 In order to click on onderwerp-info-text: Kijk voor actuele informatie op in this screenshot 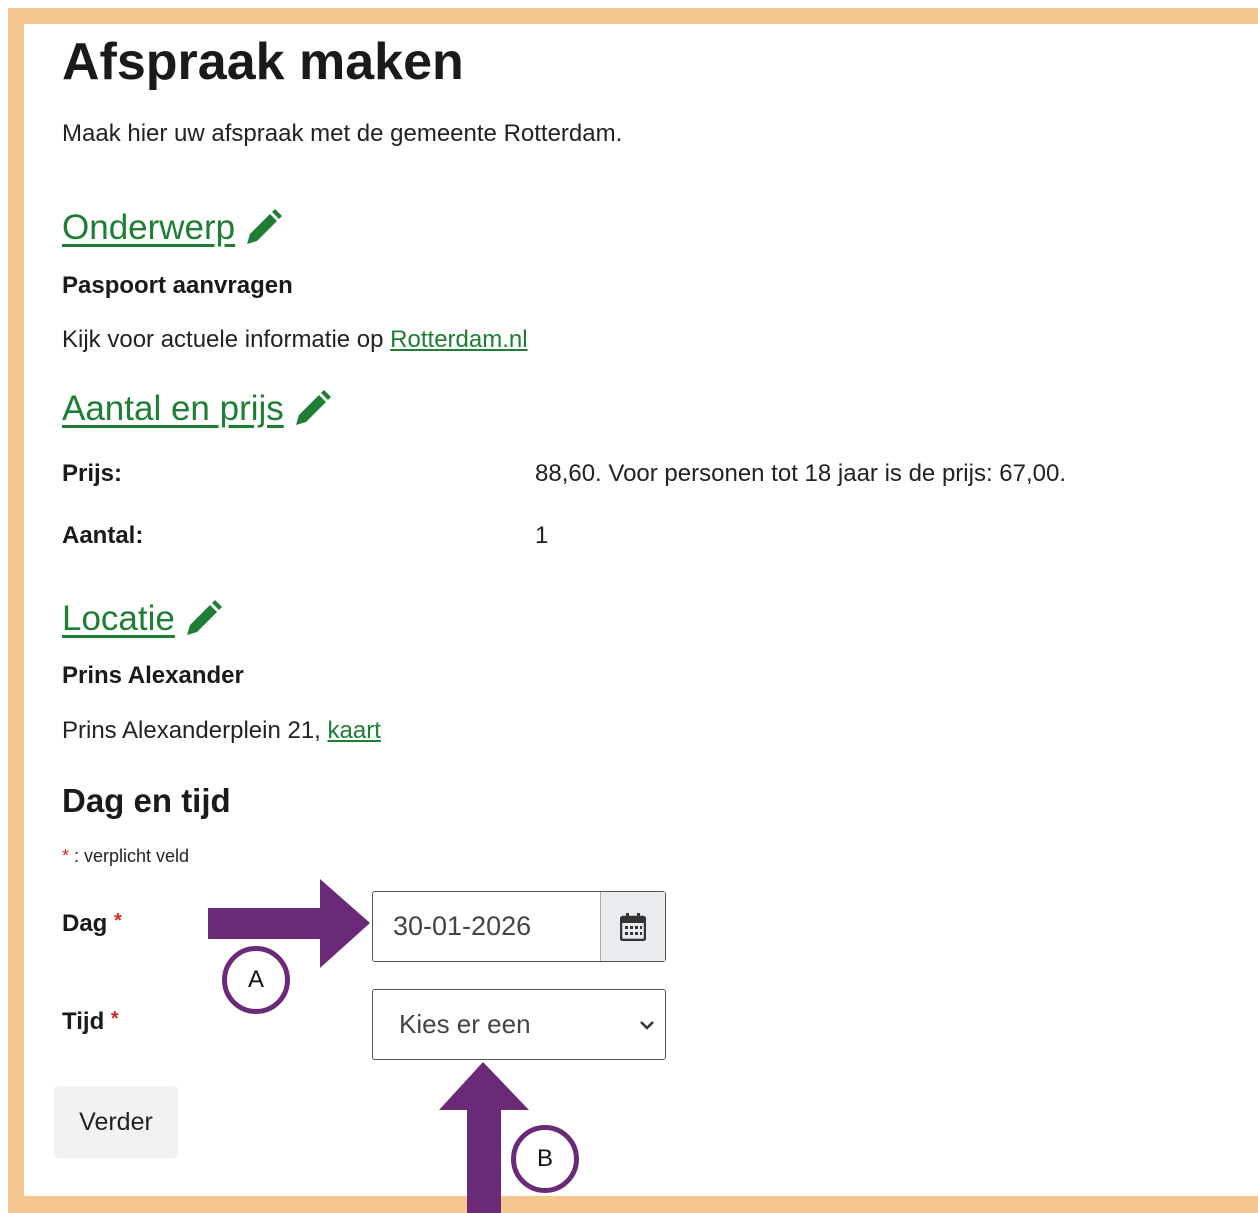, I will do `click(226, 339)`.